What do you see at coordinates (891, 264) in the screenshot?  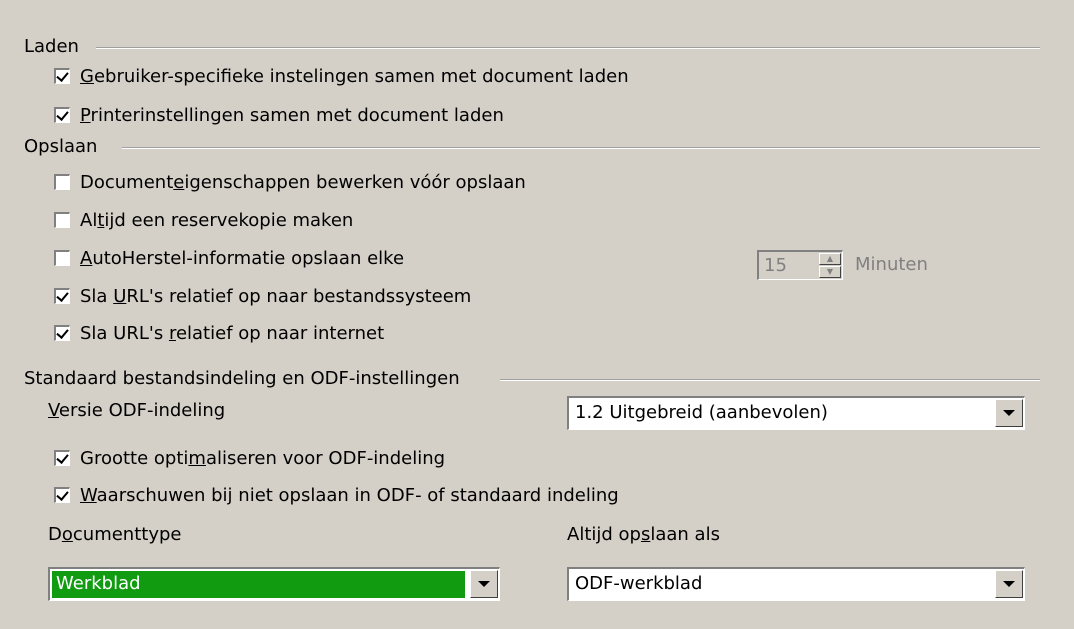 I see `autorecovery-unit-label: Minuten` at bounding box center [891, 264].